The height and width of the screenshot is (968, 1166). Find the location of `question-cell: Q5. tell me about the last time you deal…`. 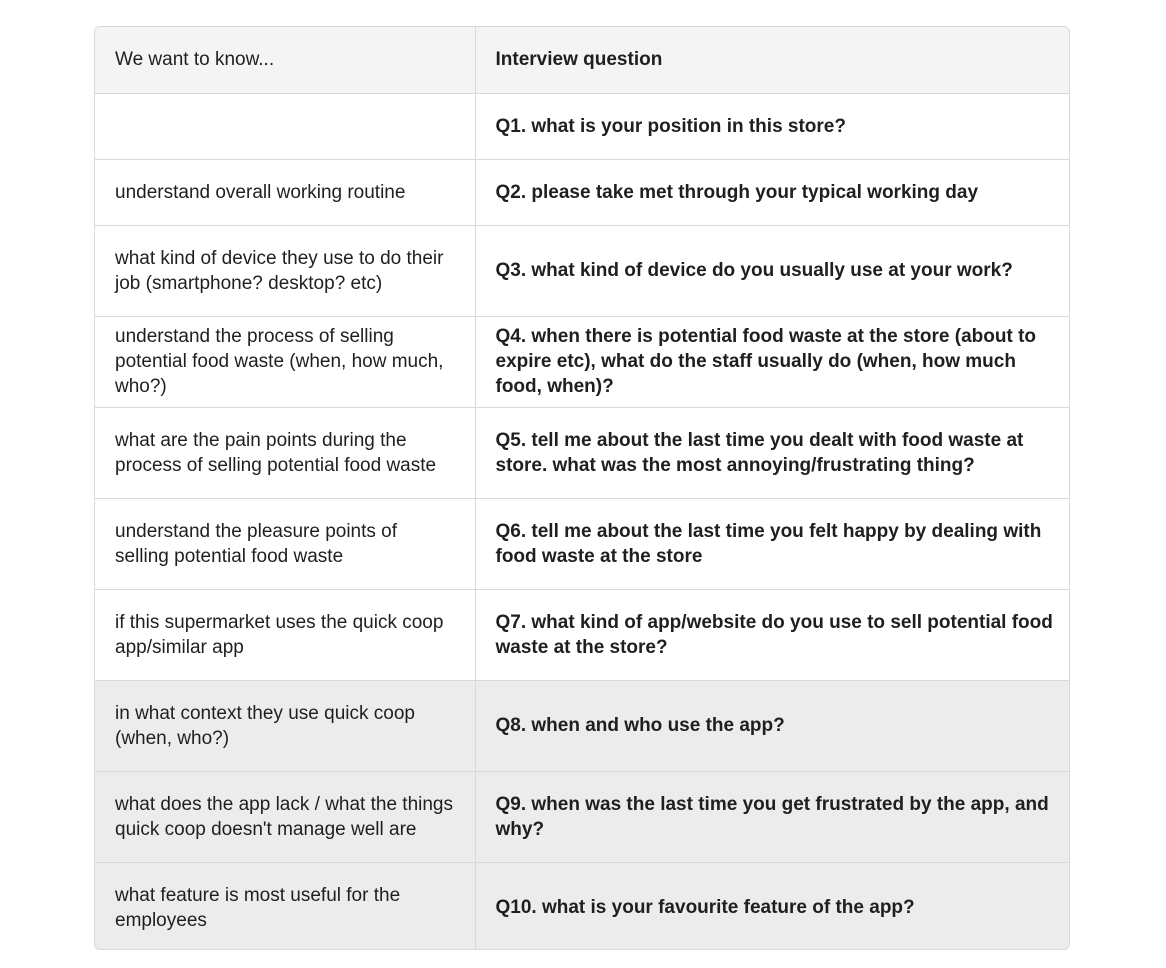

question-cell: Q5. tell me about the last time you deal… is located at coordinates (772, 453).